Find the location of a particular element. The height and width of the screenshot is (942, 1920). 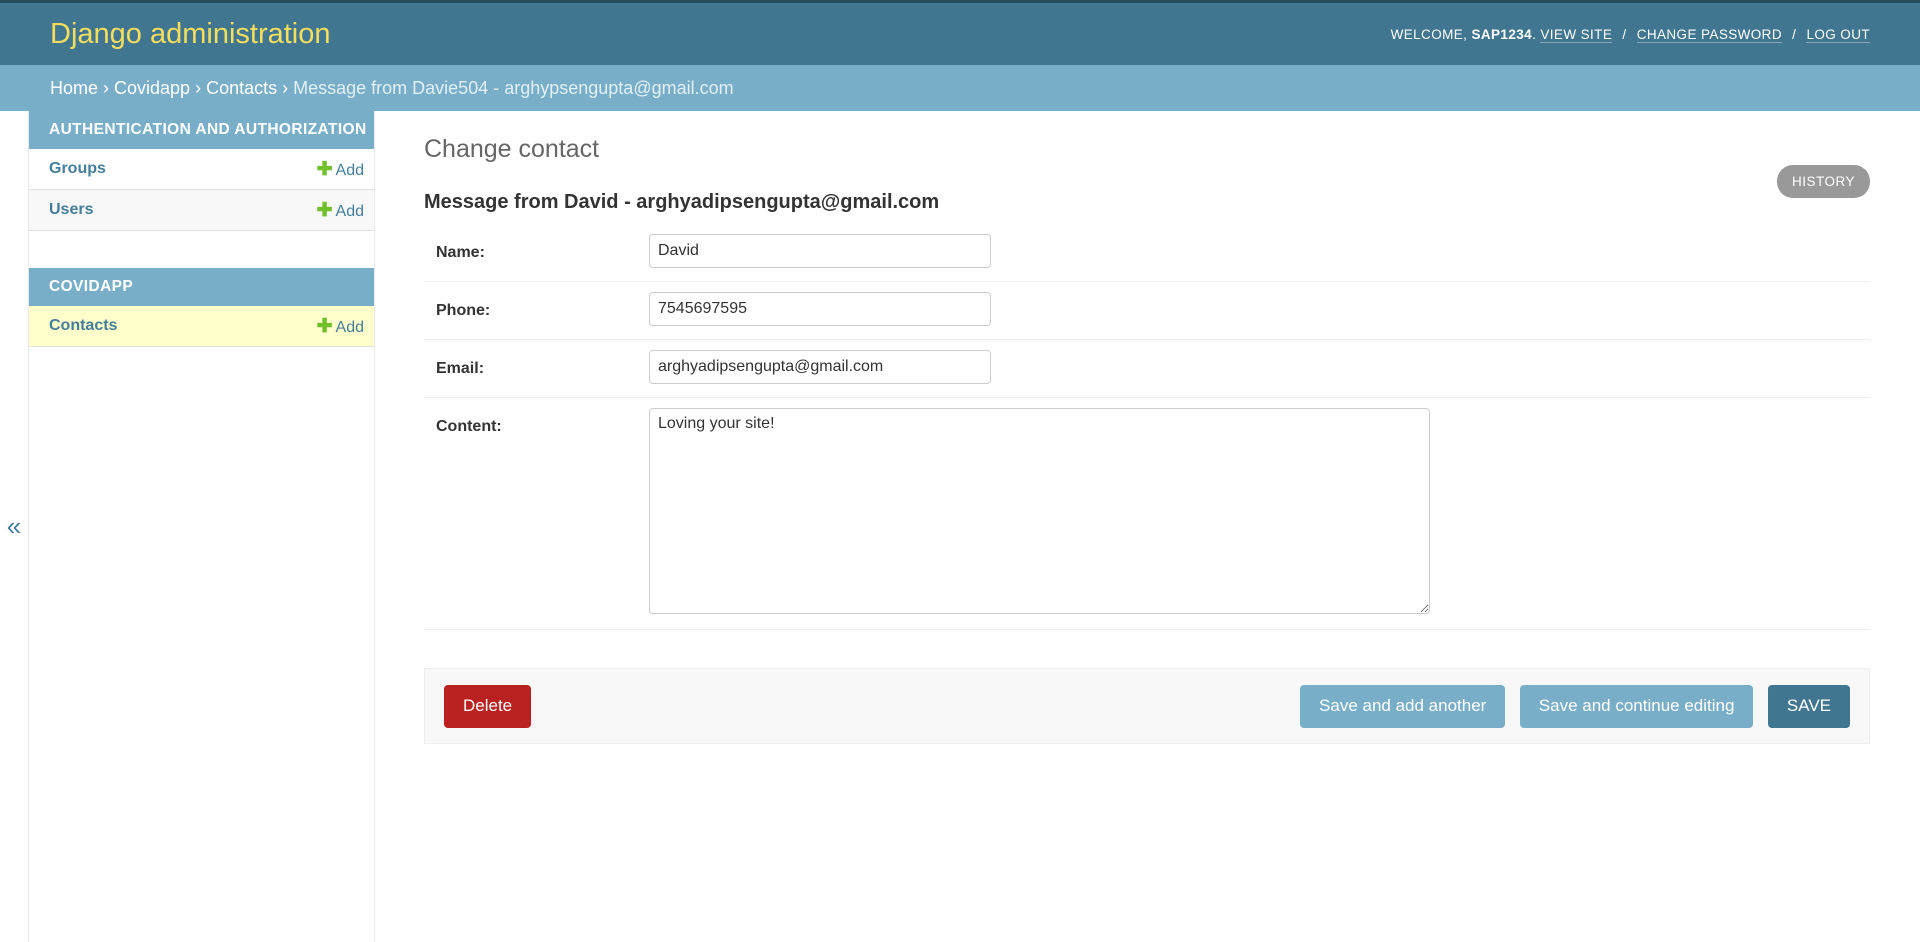

email-label: Email: is located at coordinates (460, 368).